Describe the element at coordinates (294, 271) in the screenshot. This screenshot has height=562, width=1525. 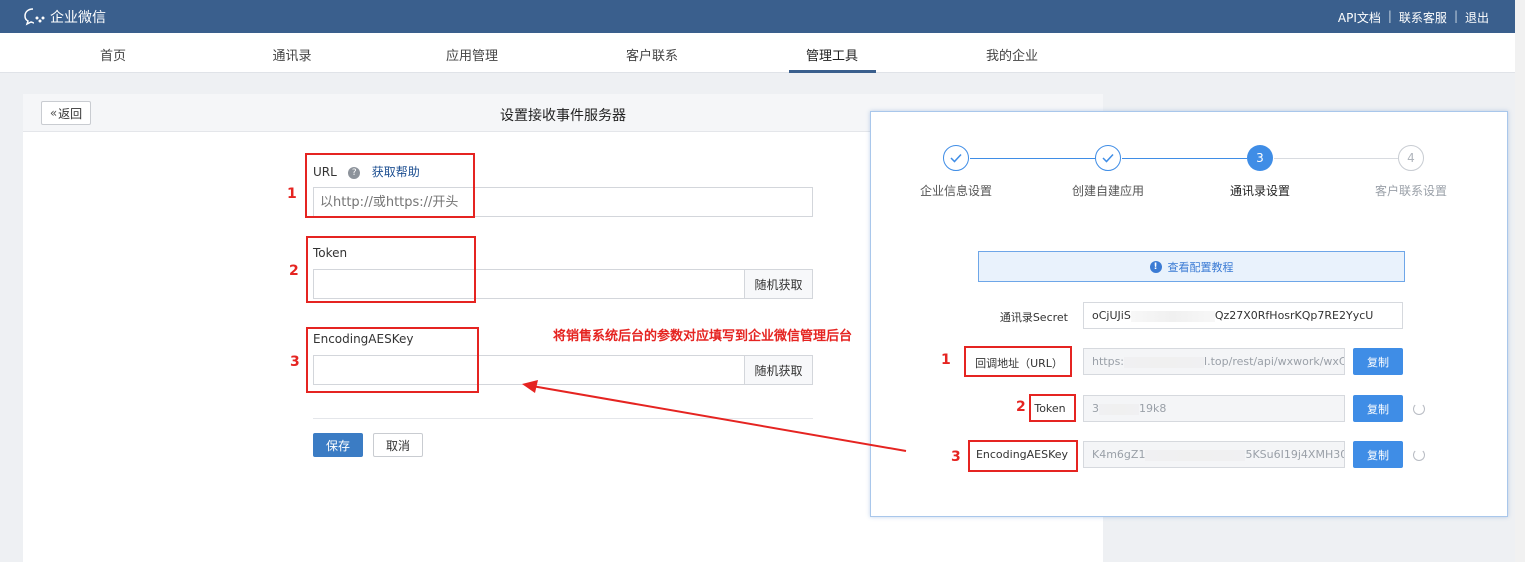
I see `marker-2: 2` at that location.